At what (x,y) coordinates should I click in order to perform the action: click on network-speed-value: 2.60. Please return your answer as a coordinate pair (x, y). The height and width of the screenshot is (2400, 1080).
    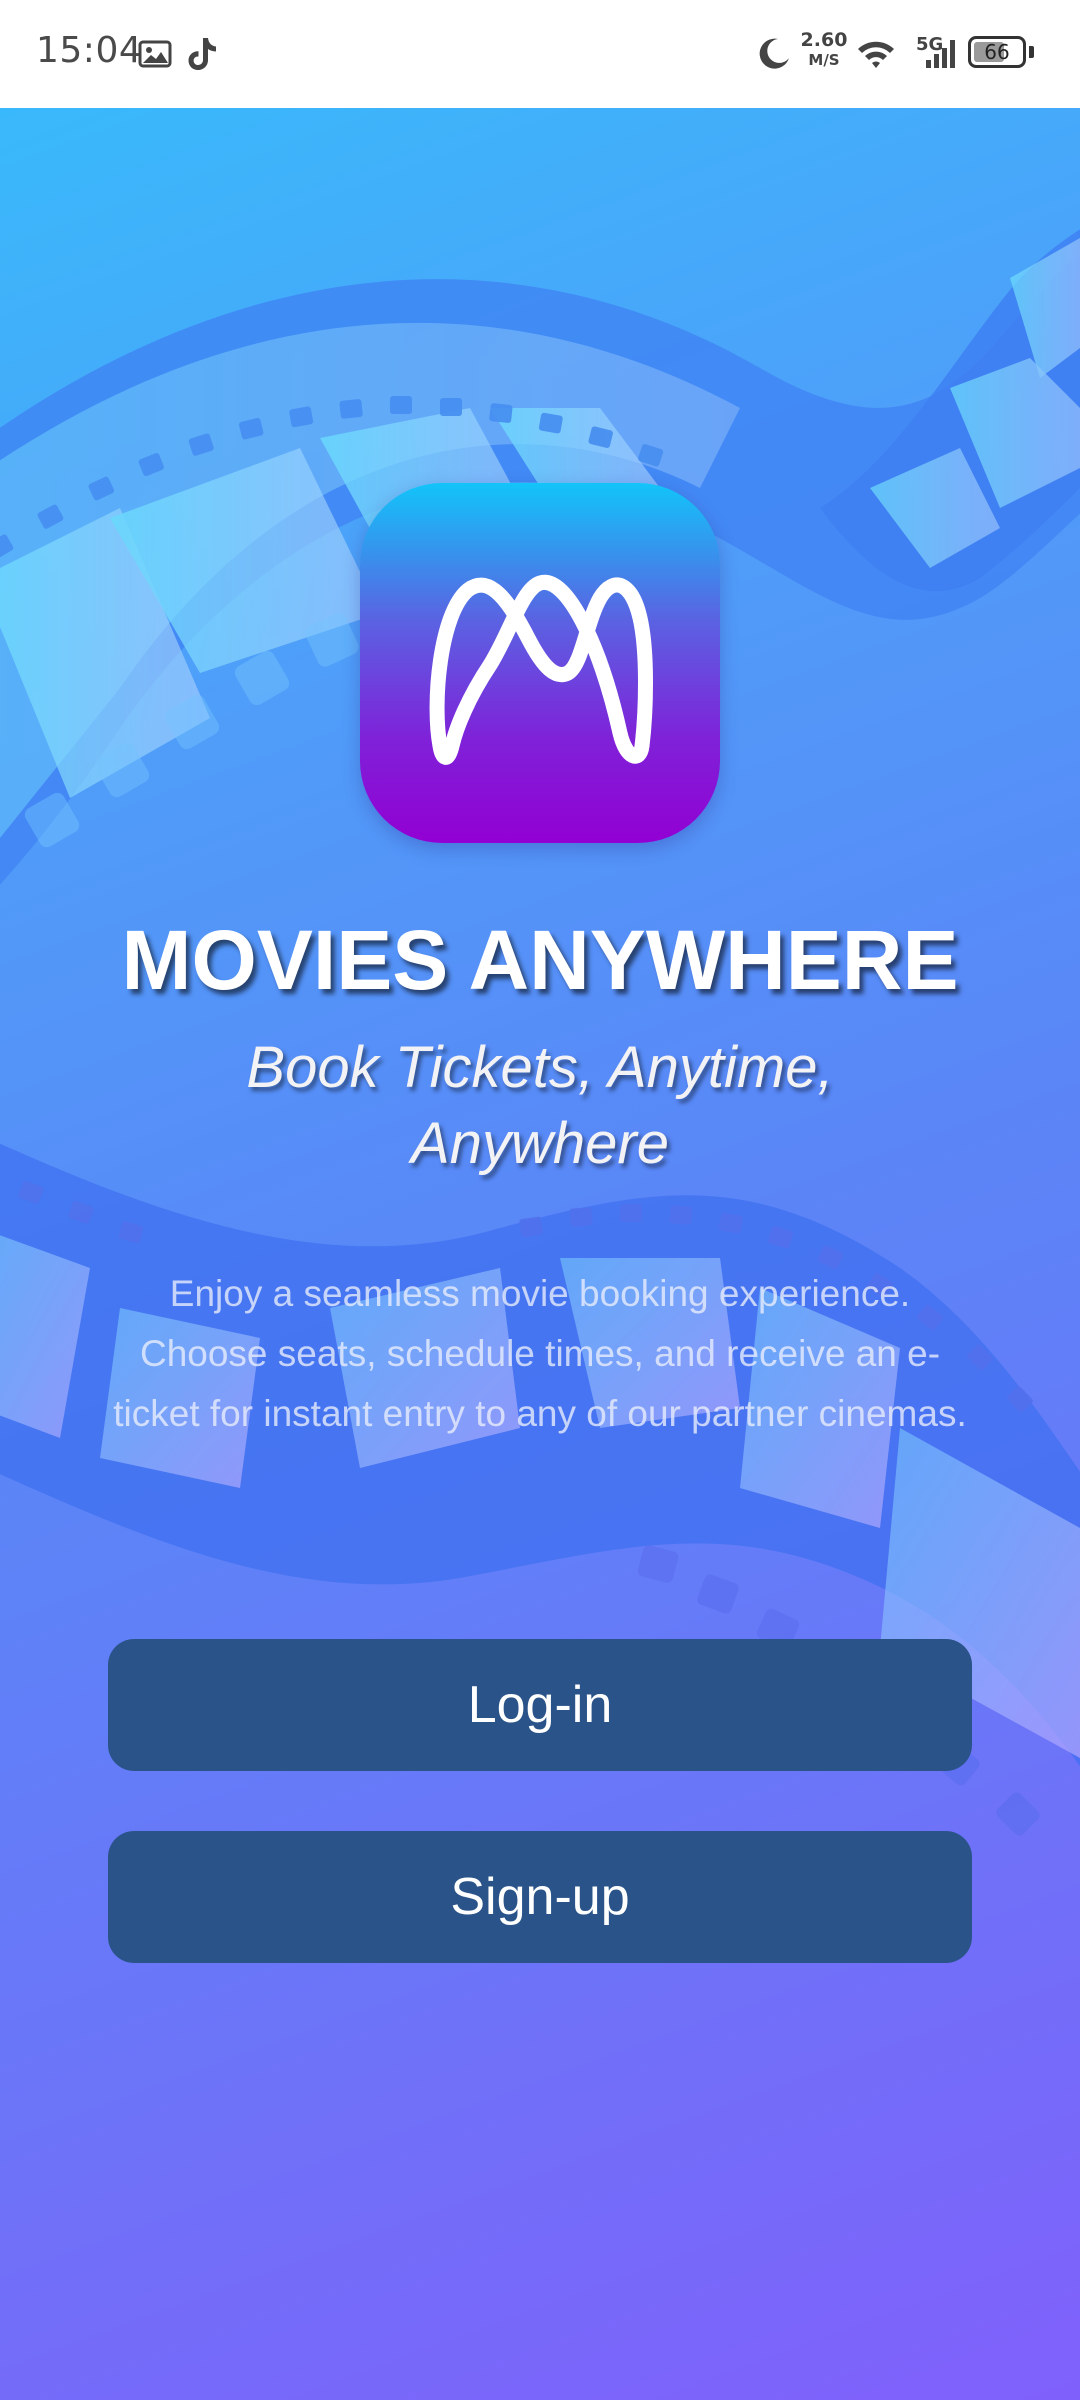
    Looking at the image, I should click on (824, 40).